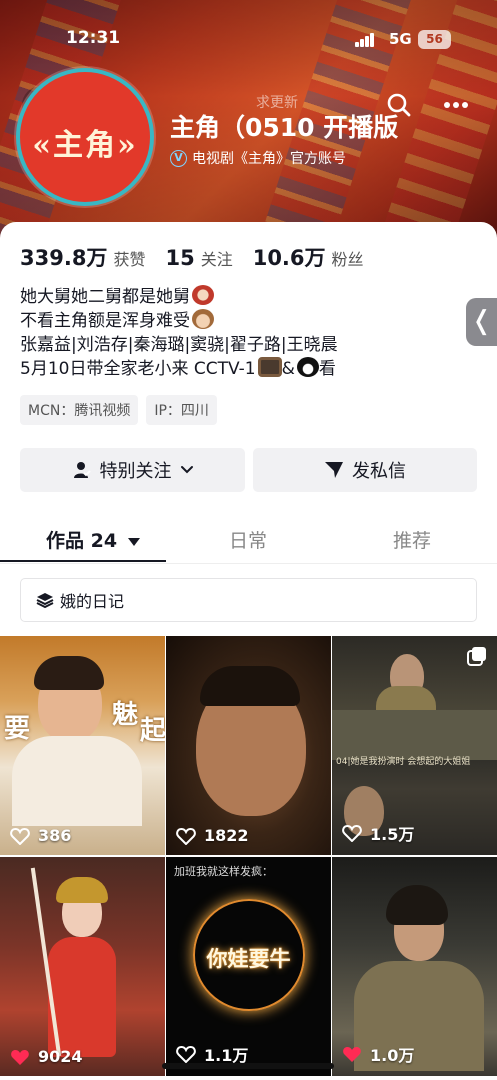 The image size is (497, 1080). Describe the element at coordinates (152, 731) in the screenshot. I see `thumbnail-overlay-text: 起` at that location.